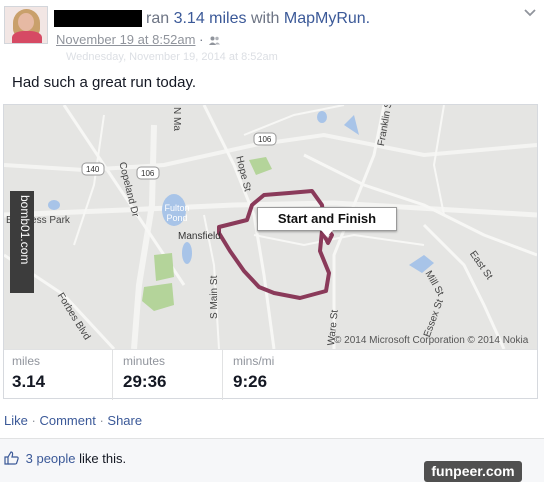  I want to click on side-watermark: bomb01.com, so click(22, 242).